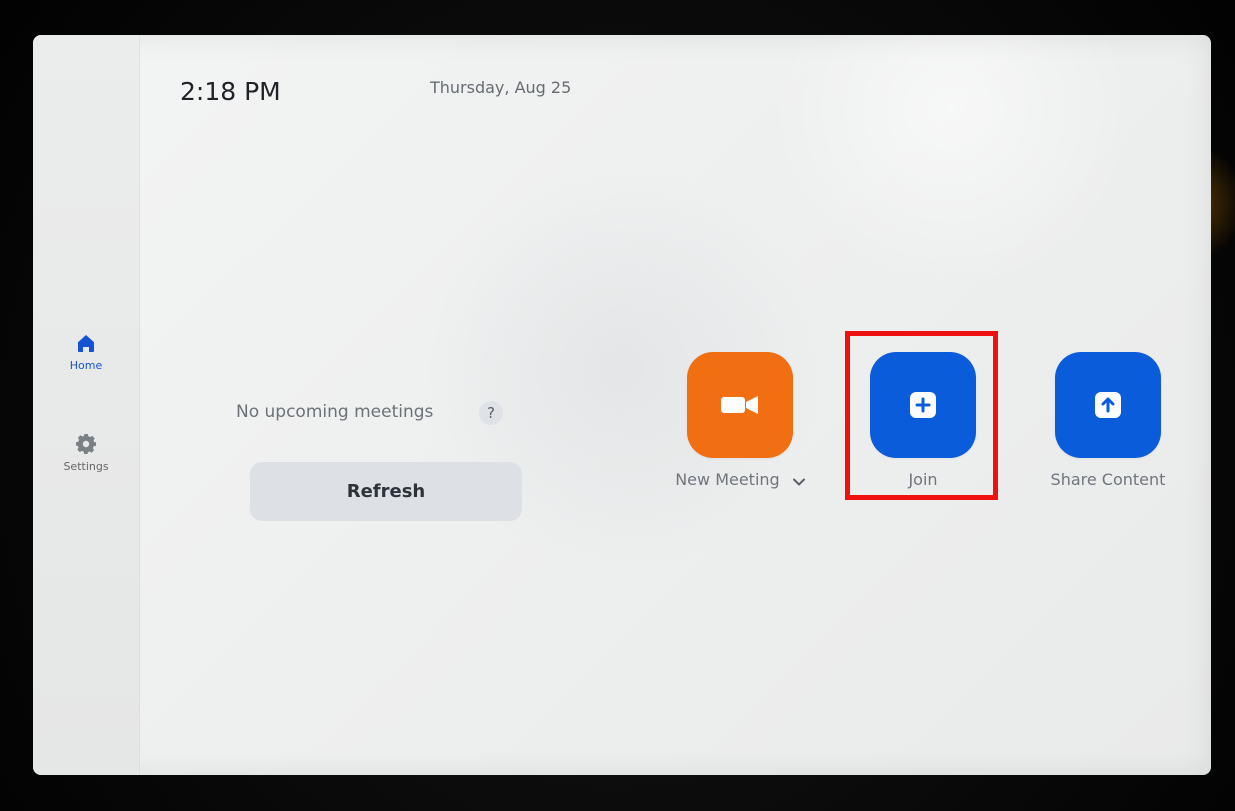 Image resolution: width=1235 pixels, height=811 pixels. I want to click on join-label: Join, so click(923, 479).